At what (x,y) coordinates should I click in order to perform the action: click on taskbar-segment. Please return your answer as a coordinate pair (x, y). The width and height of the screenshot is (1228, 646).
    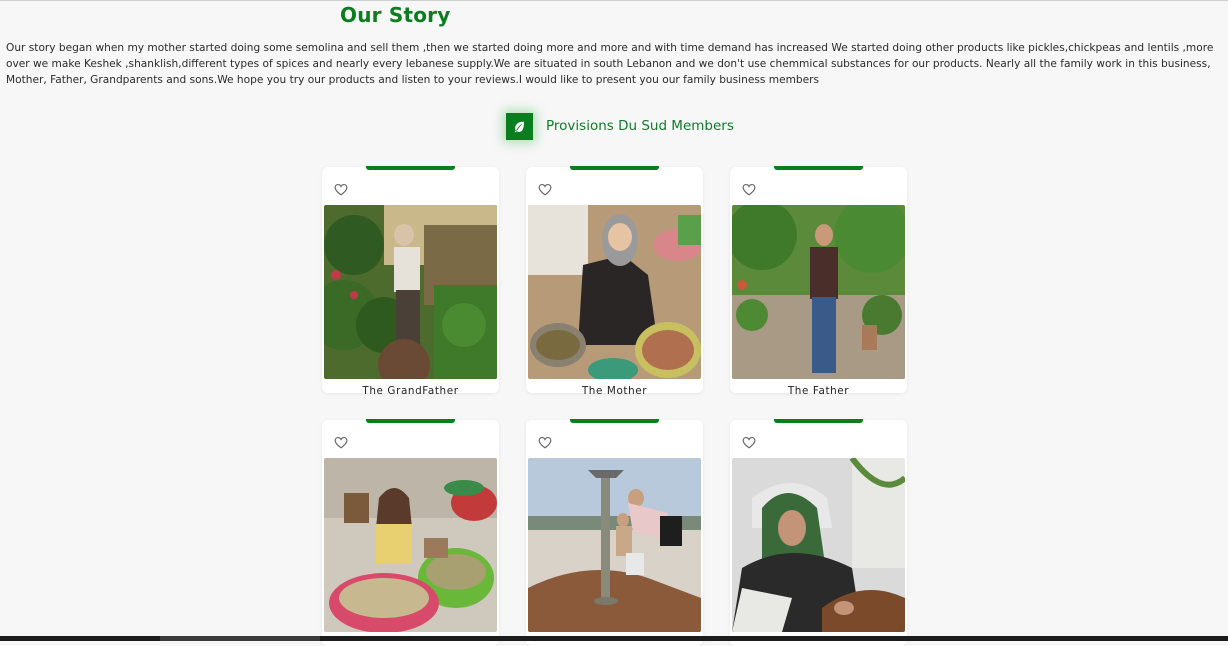
    Looking at the image, I should click on (240, 638).